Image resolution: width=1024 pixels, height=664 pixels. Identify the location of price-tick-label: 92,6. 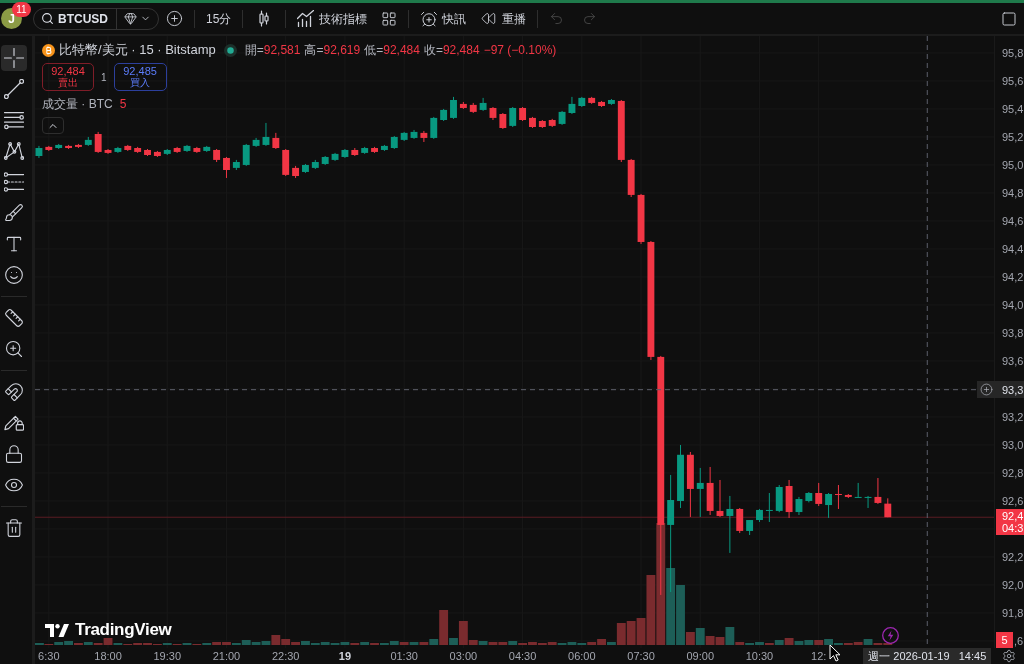
(1013, 501).